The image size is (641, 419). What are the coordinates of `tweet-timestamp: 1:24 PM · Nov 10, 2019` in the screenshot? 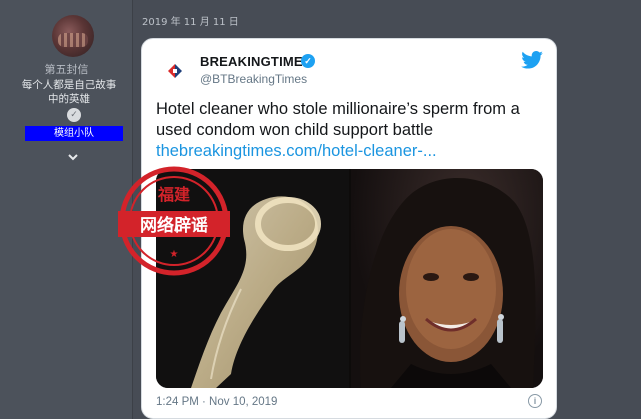 It's located at (216, 402).